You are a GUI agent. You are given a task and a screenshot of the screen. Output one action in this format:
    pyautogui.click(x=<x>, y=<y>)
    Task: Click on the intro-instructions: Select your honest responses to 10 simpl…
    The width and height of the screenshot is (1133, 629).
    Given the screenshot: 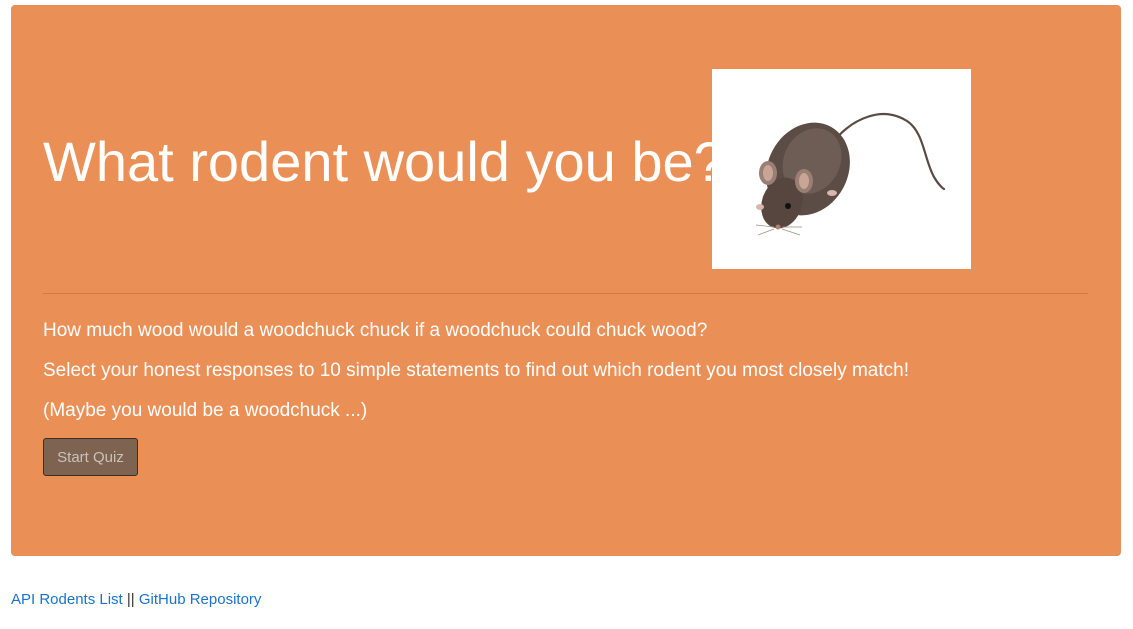 What is the action you would take?
    pyautogui.click(x=476, y=370)
    